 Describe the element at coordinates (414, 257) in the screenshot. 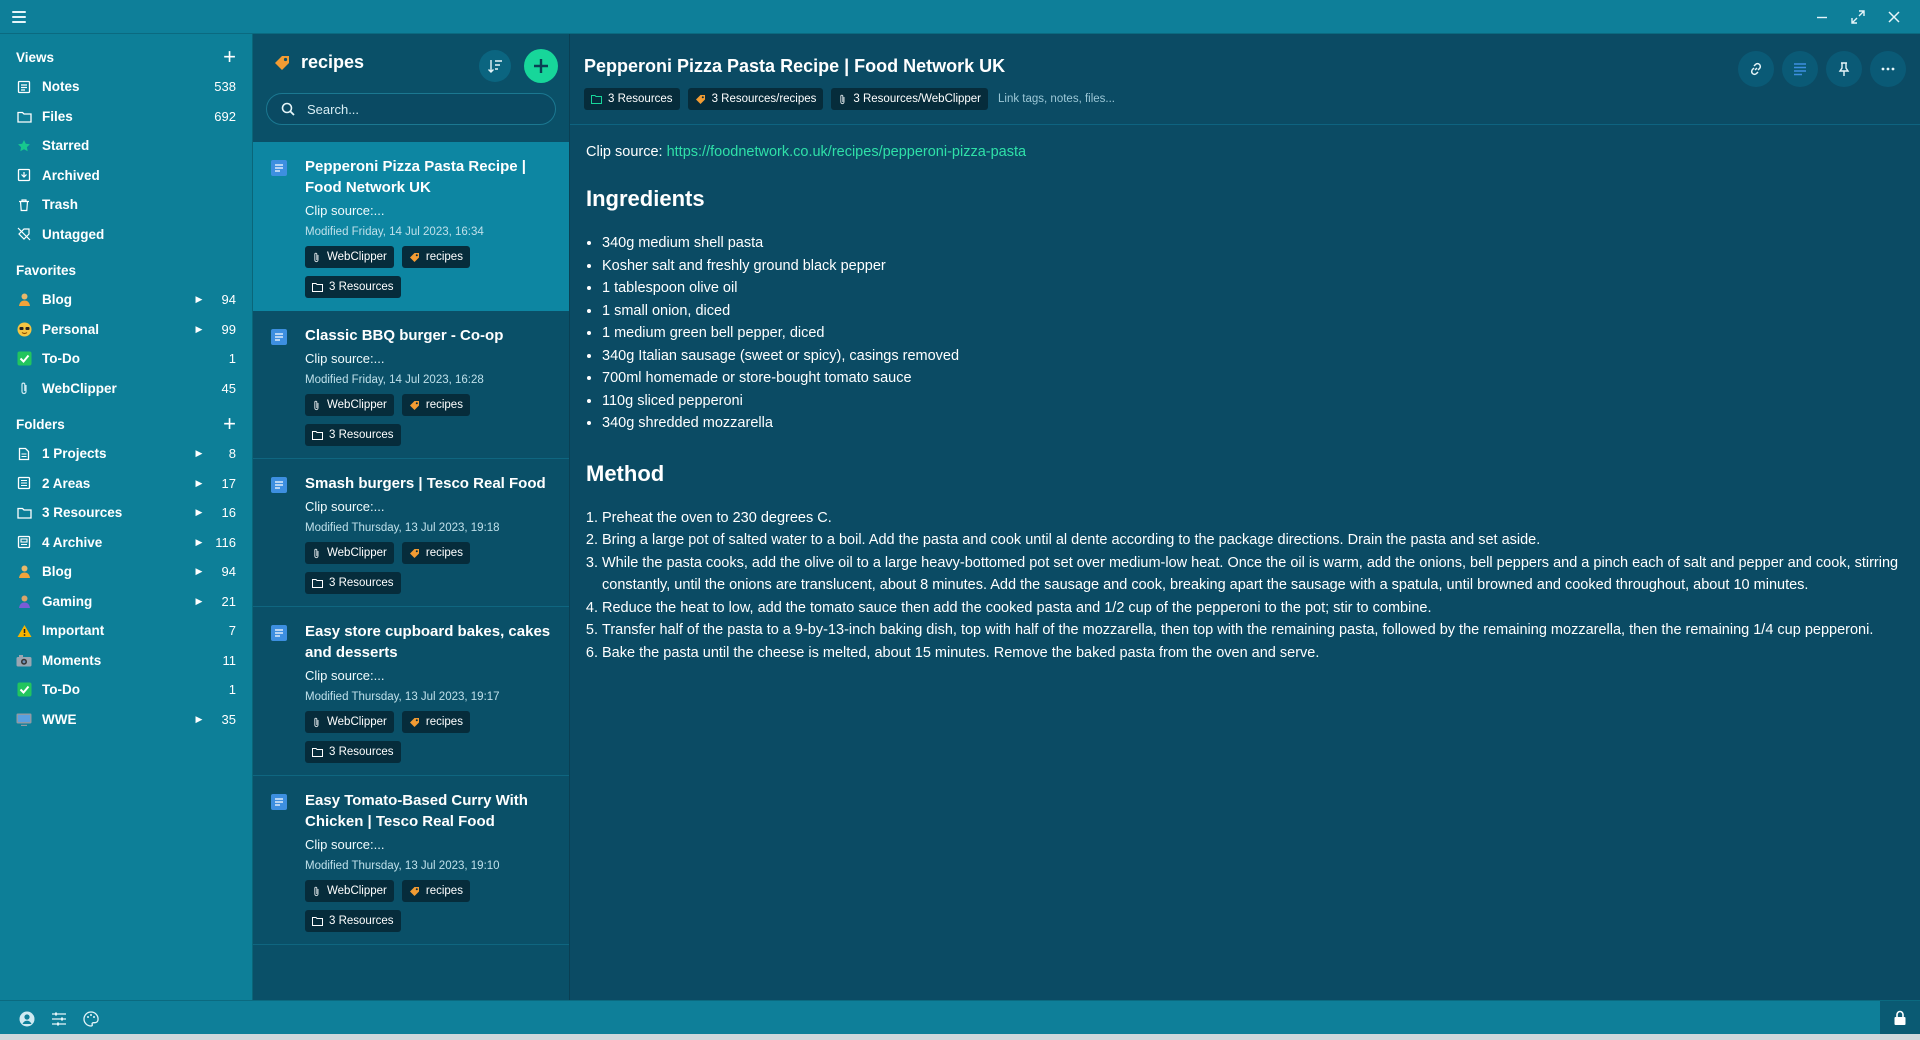

I see `tag-icon` at that location.